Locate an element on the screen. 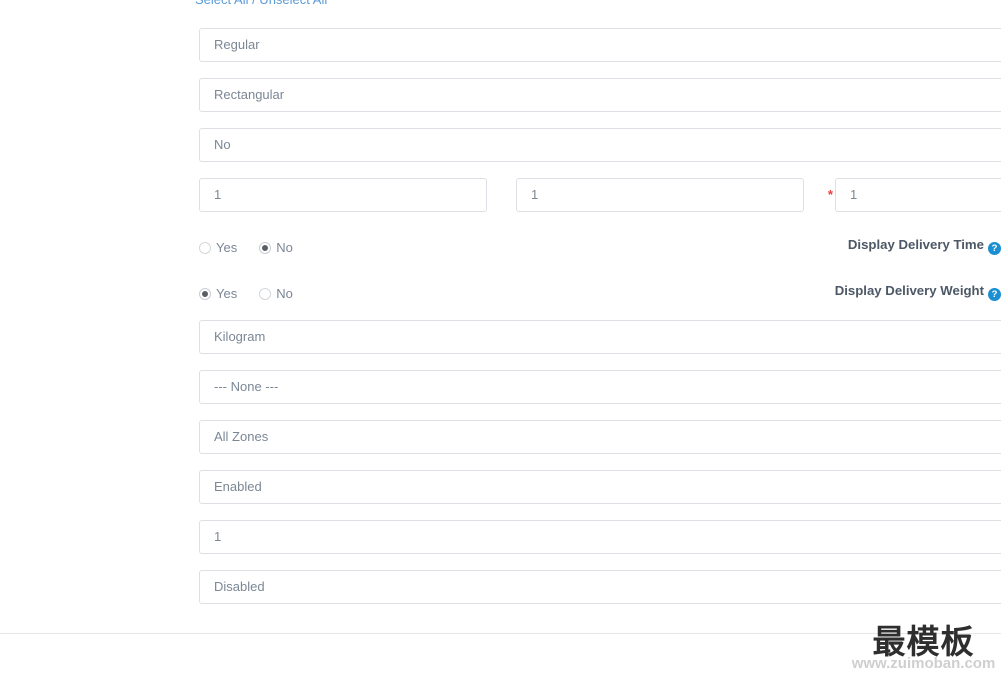  required-asterisk: * is located at coordinates (830, 194).